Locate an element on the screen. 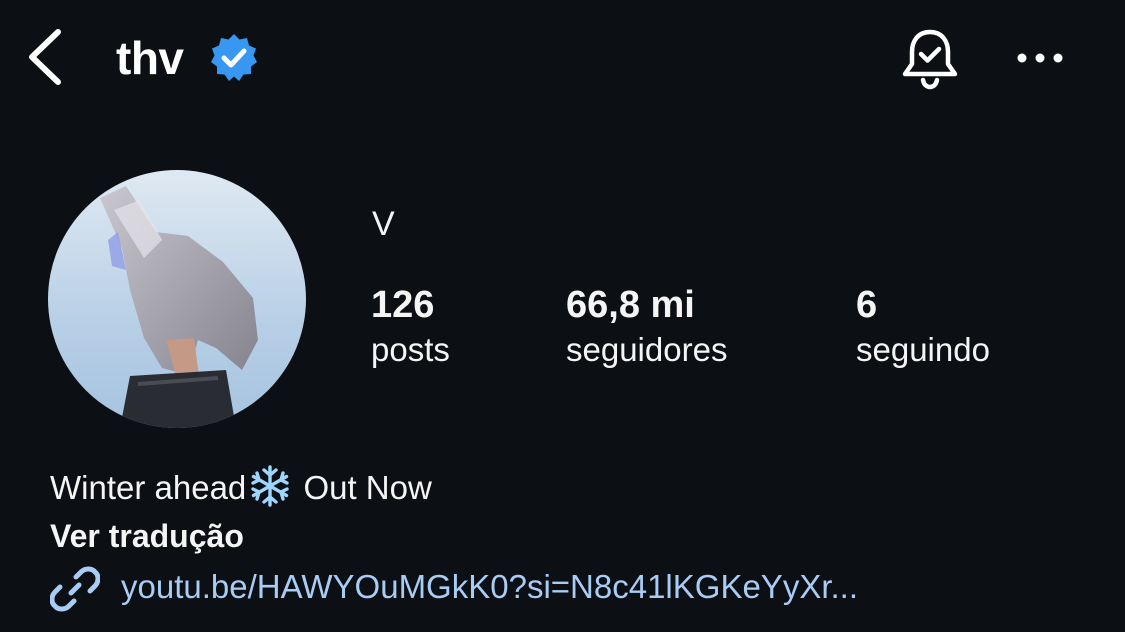 This screenshot has width=1125, height=632. profile-bio: Winter ahead Out Now is located at coordinates (241, 487).